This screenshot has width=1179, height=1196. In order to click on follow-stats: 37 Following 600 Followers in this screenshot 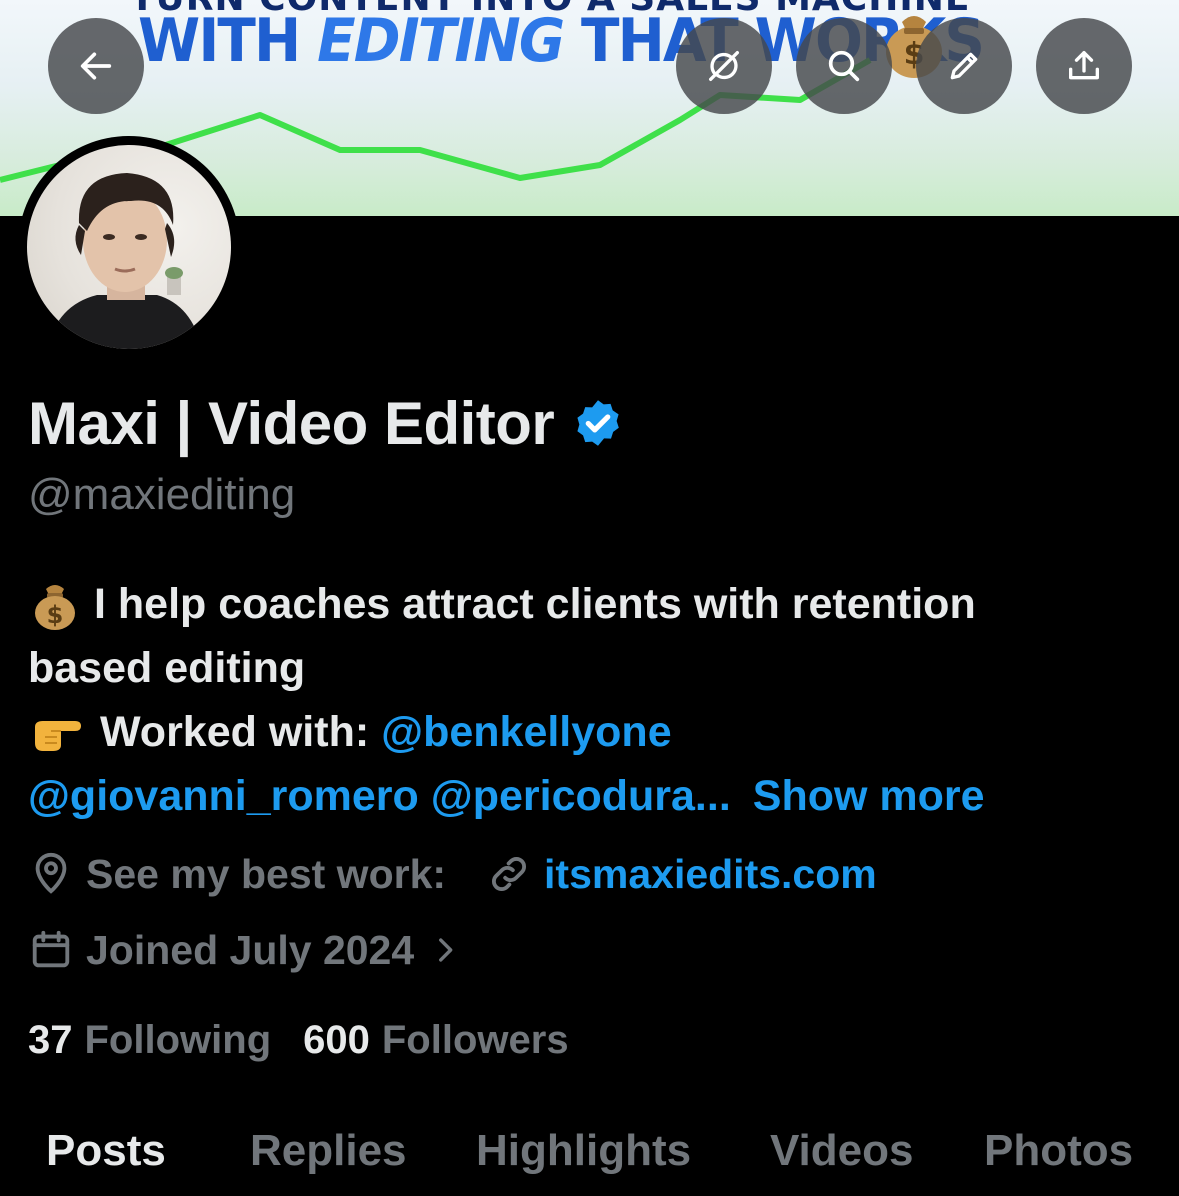, I will do `click(298, 1040)`.